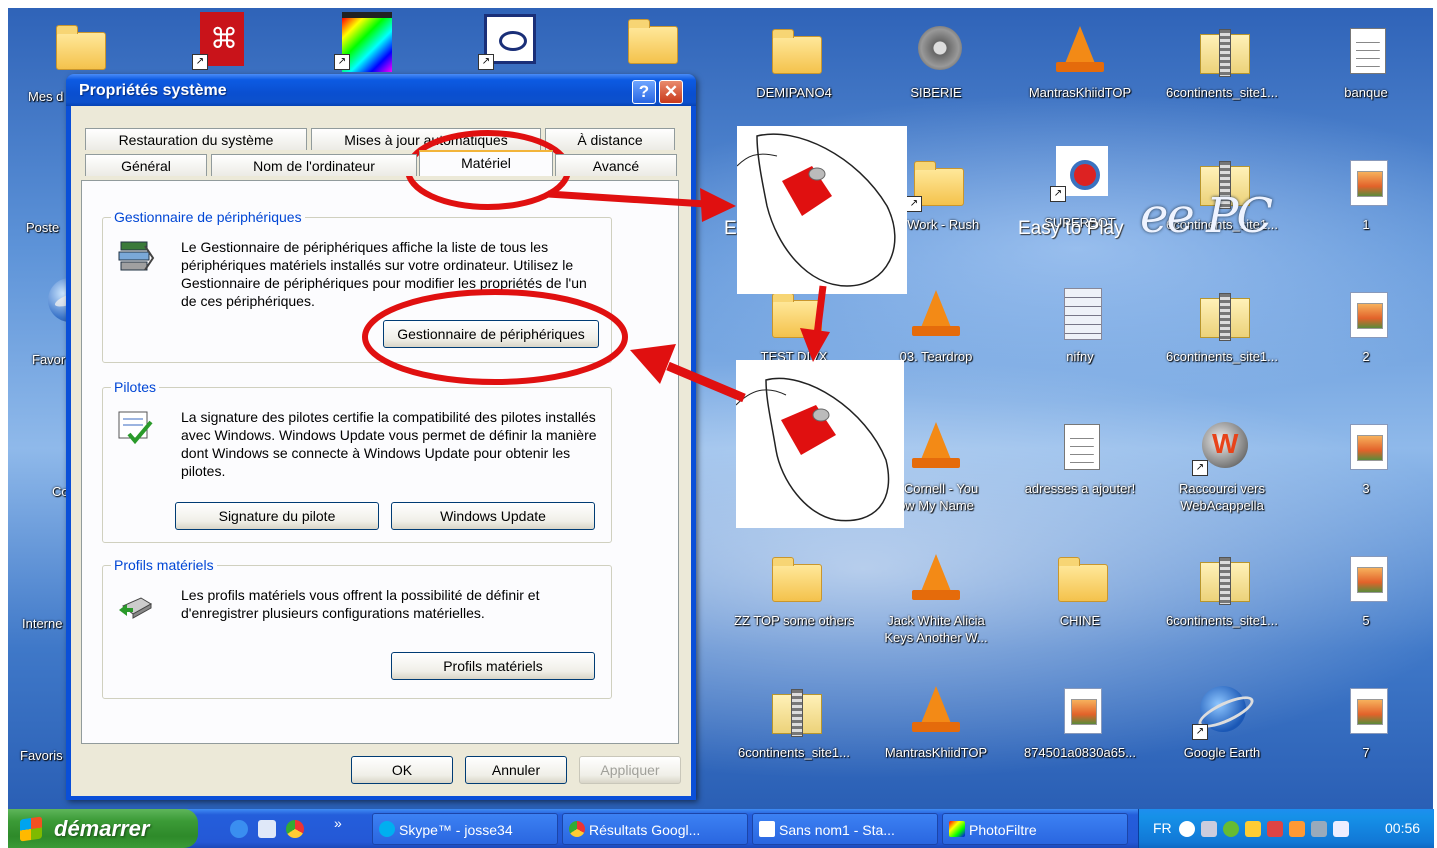  I want to click on desktop-icon-siberie: SIBERIE, so click(936, 61).